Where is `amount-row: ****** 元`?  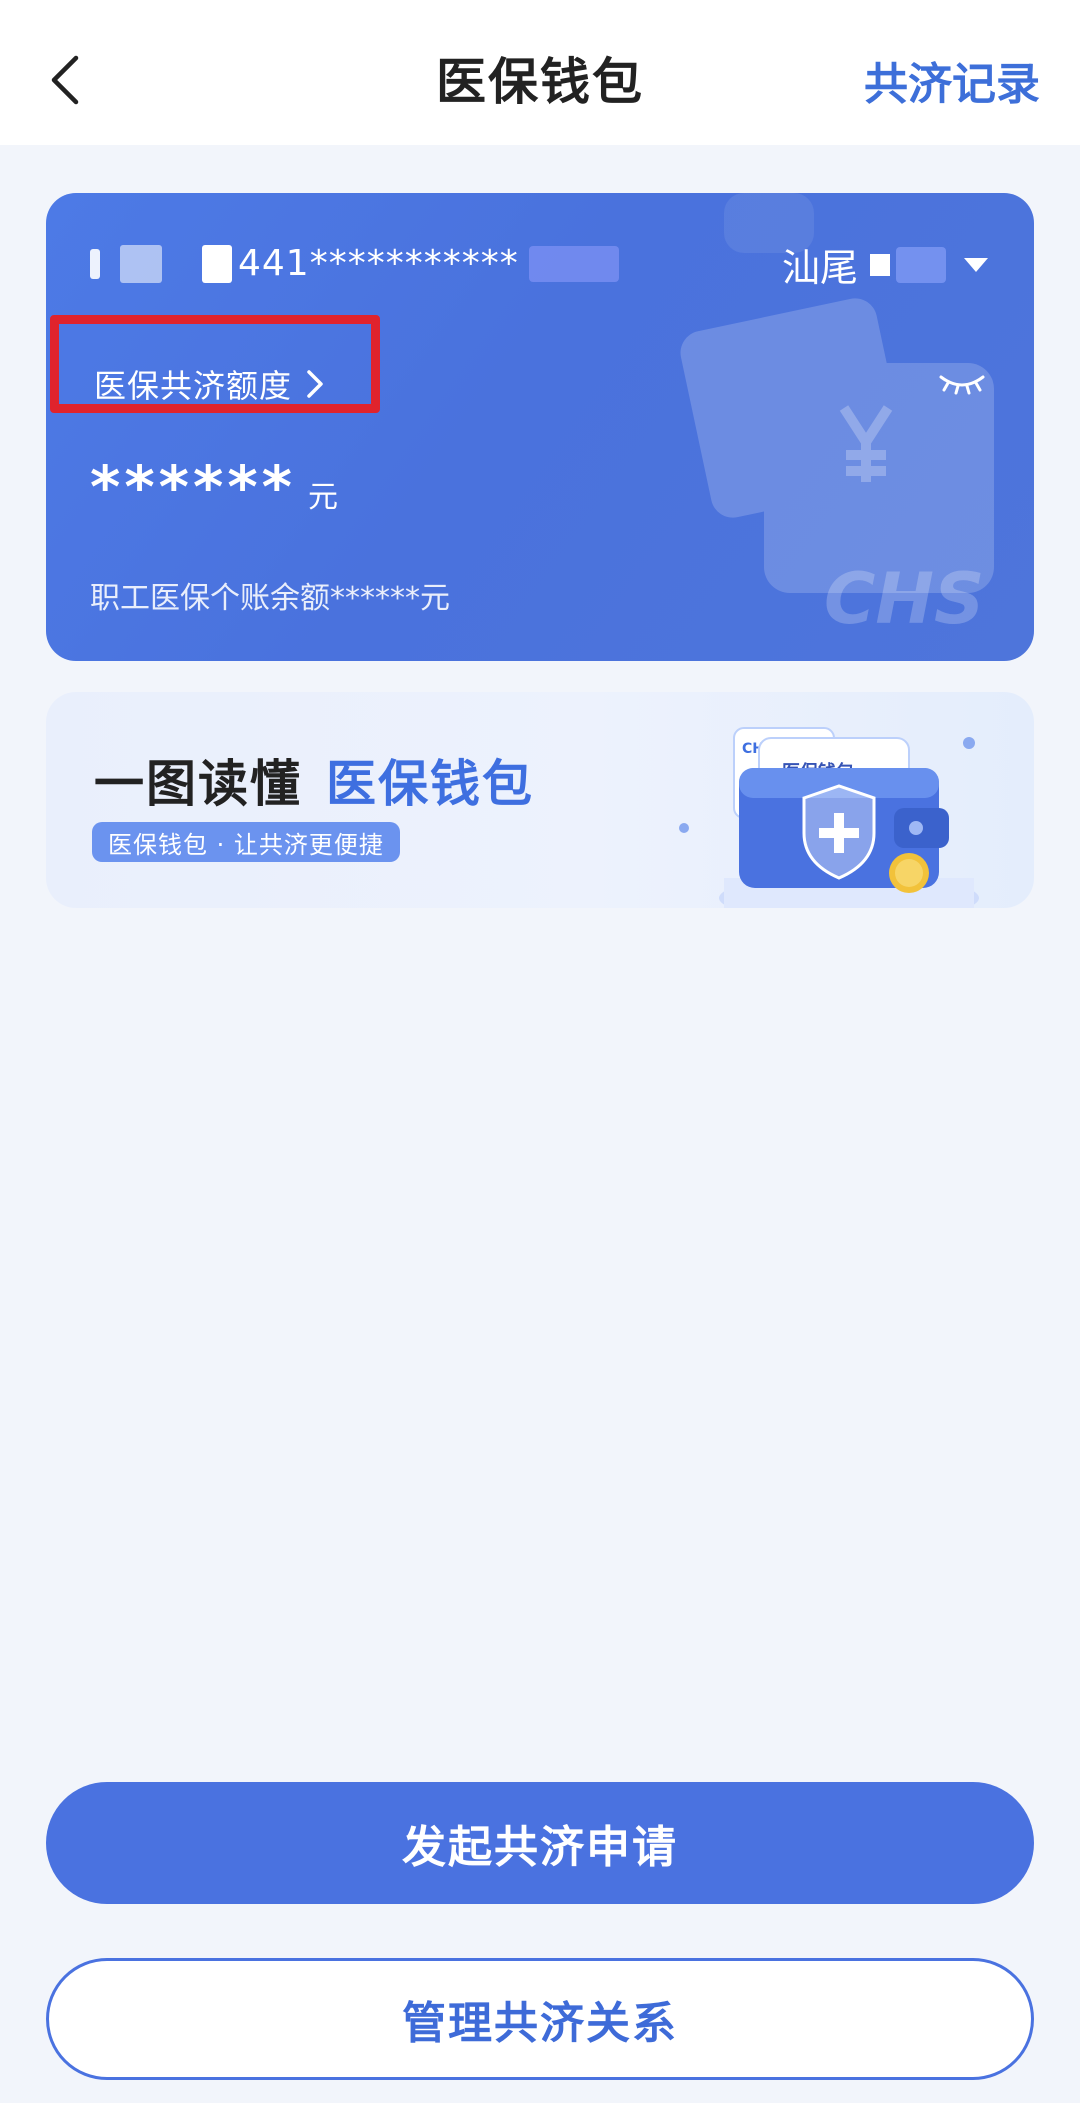 amount-row: ****** 元 is located at coordinates (214, 487).